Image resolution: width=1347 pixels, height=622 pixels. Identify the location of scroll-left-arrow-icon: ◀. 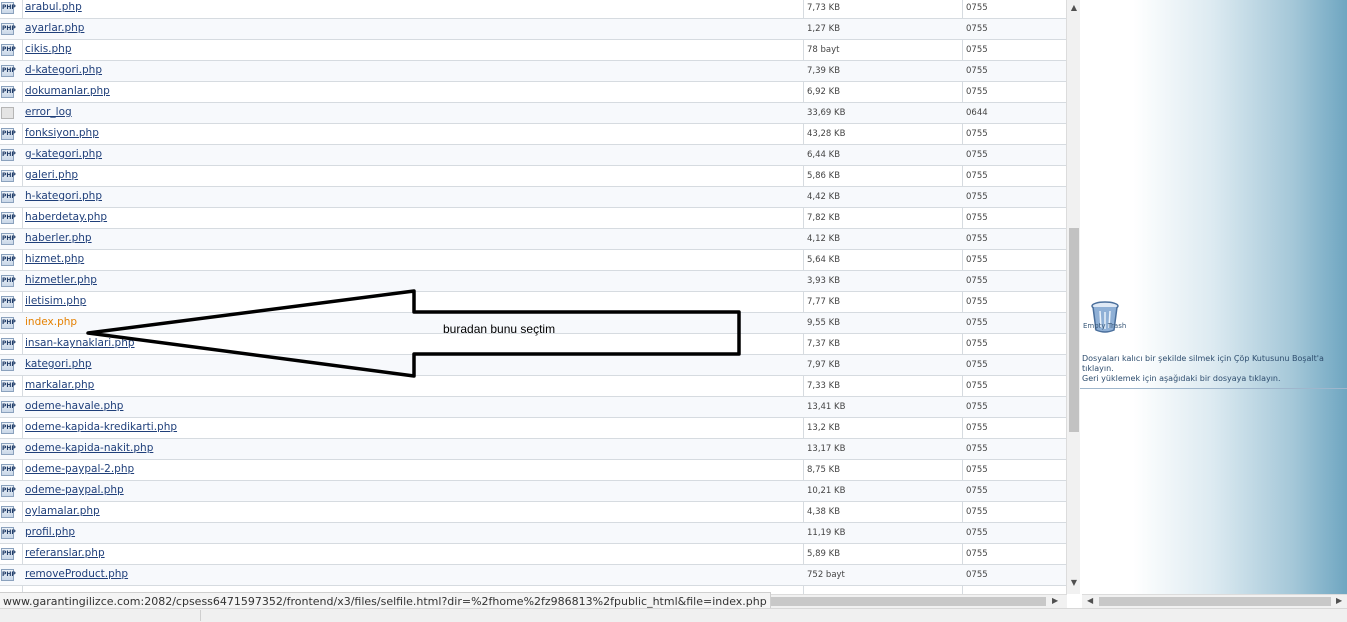
(1090, 600).